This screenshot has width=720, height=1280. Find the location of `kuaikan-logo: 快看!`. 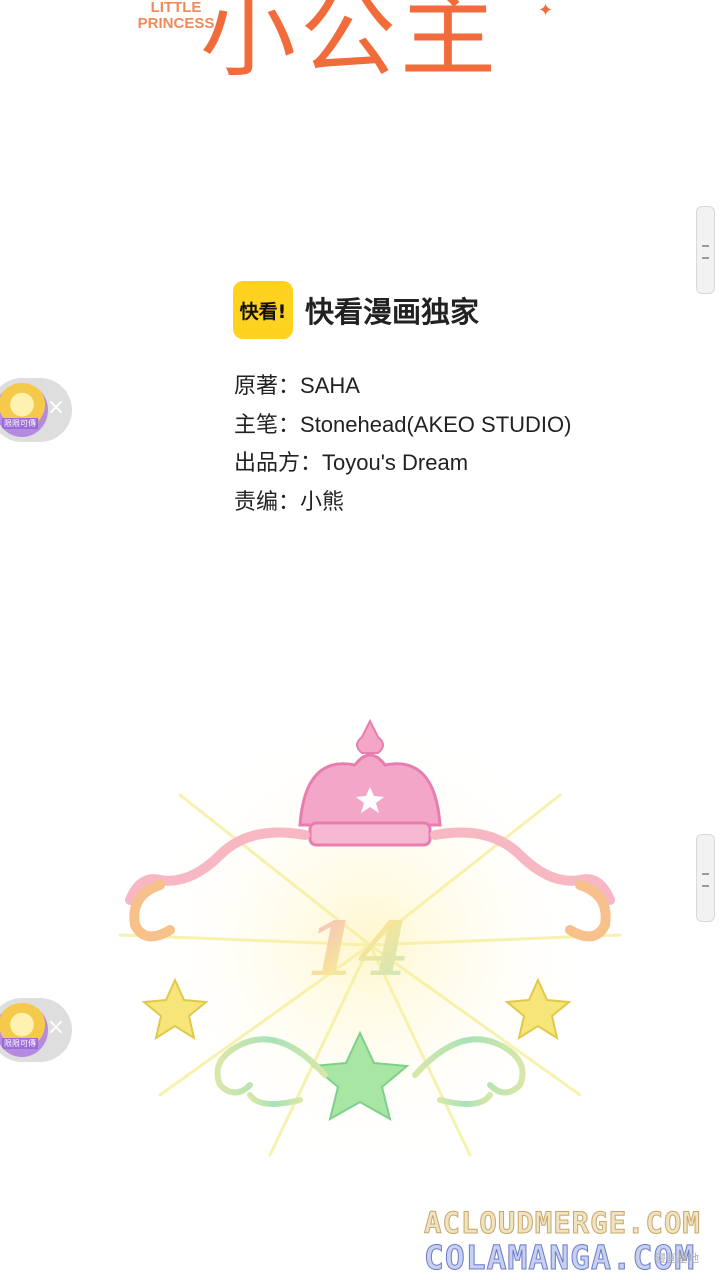

kuaikan-logo: 快看! is located at coordinates (263, 310).